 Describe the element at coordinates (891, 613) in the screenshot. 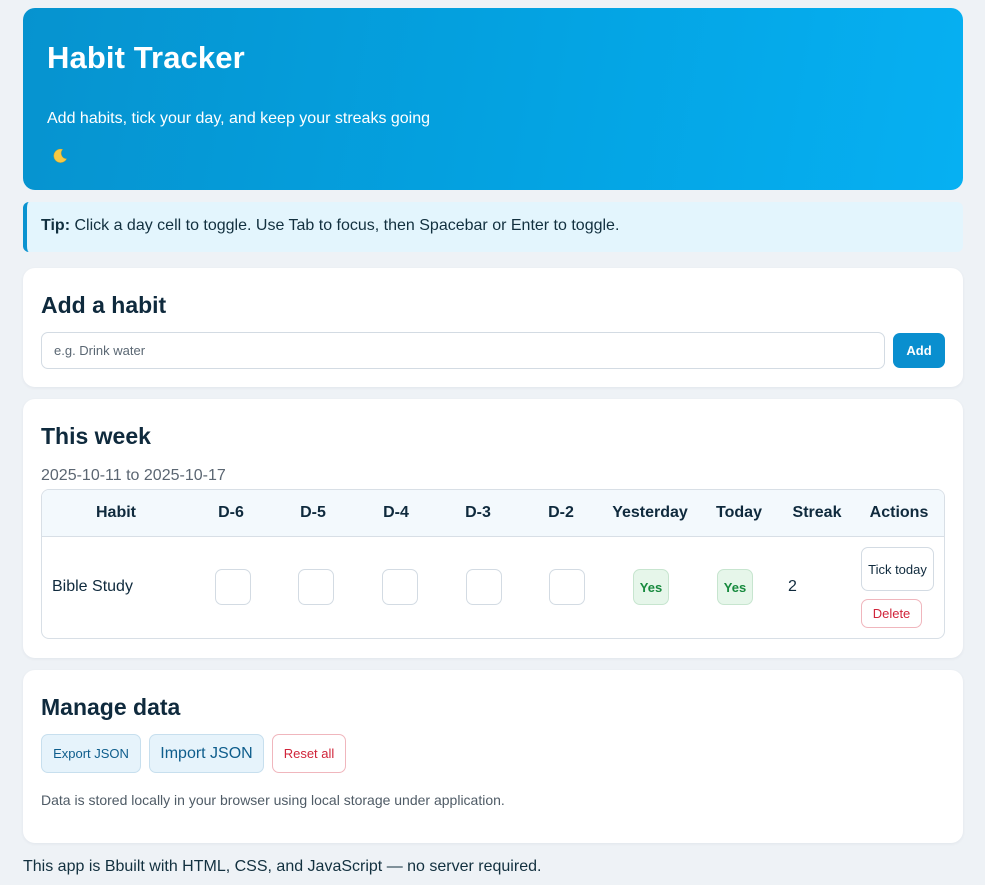

I see `delete-habit-button: Delete` at that location.